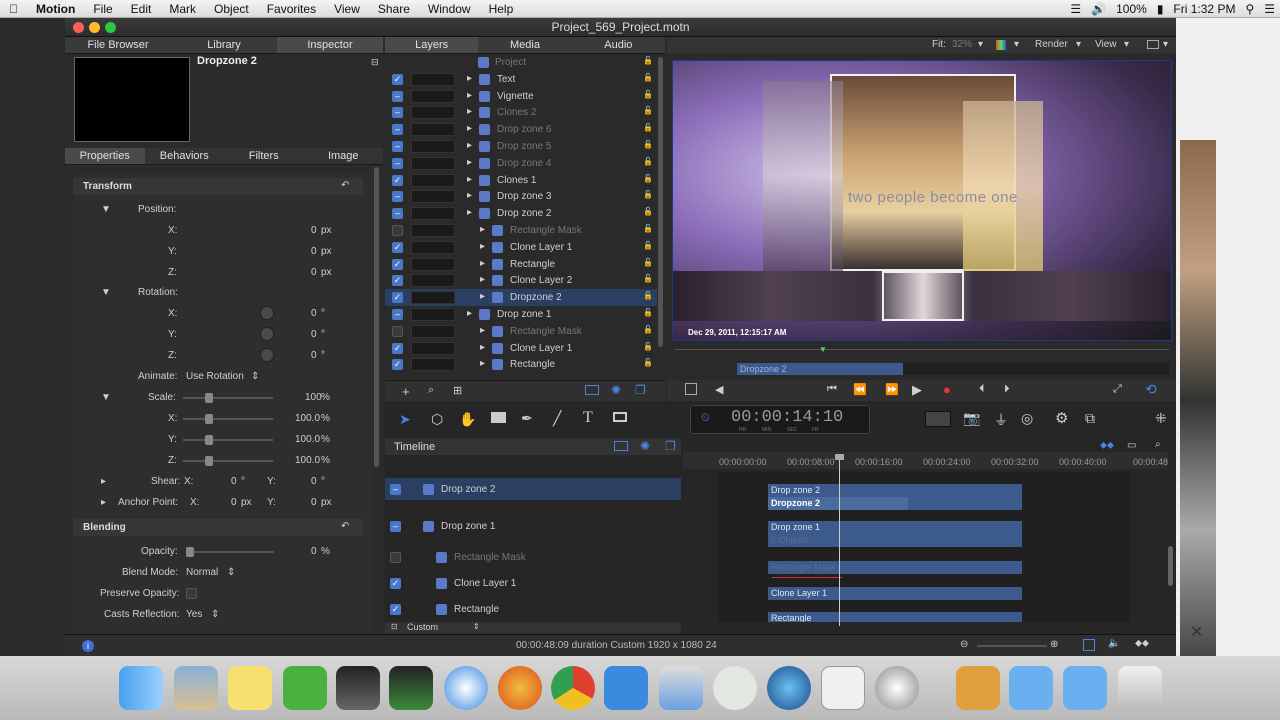 This screenshot has width=1280, height=720. I want to click on loop-icon: ⟲, so click(1151, 389).